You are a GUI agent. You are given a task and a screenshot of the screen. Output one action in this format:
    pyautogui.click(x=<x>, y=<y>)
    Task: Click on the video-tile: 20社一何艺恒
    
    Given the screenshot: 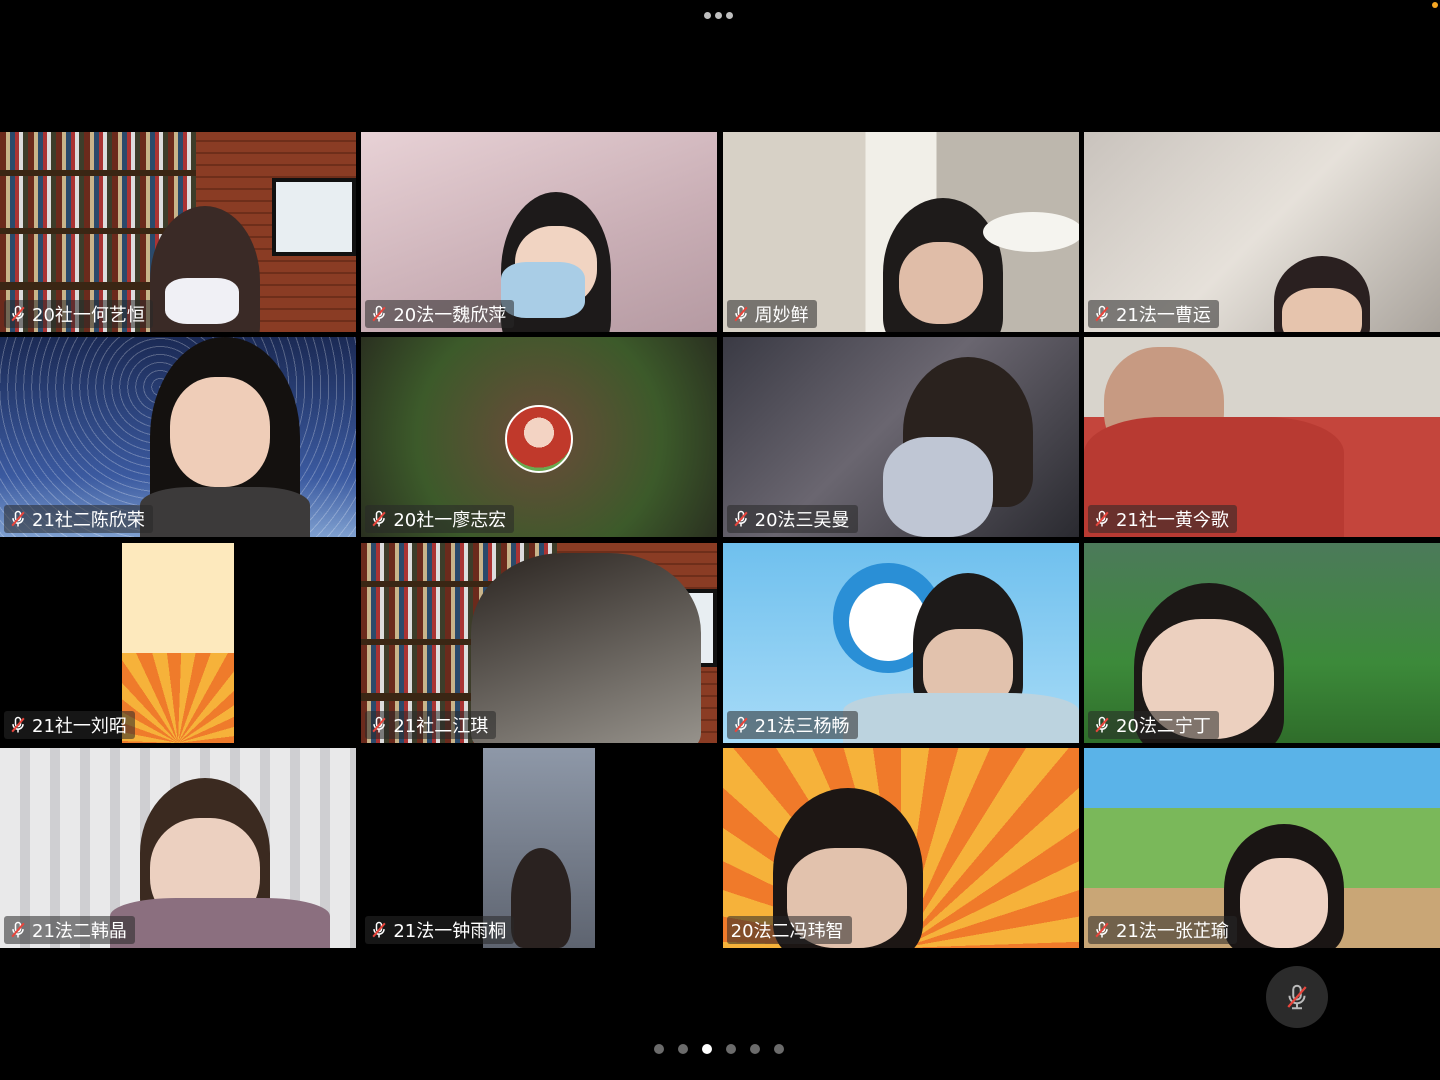 What is the action you would take?
    pyautogui.click(x=178, y=232)
    